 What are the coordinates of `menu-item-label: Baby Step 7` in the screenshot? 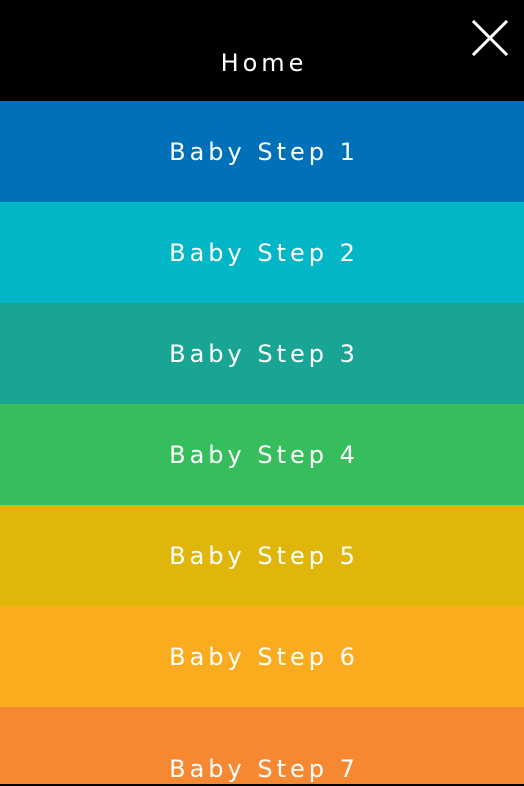 It's located at (264, 769).